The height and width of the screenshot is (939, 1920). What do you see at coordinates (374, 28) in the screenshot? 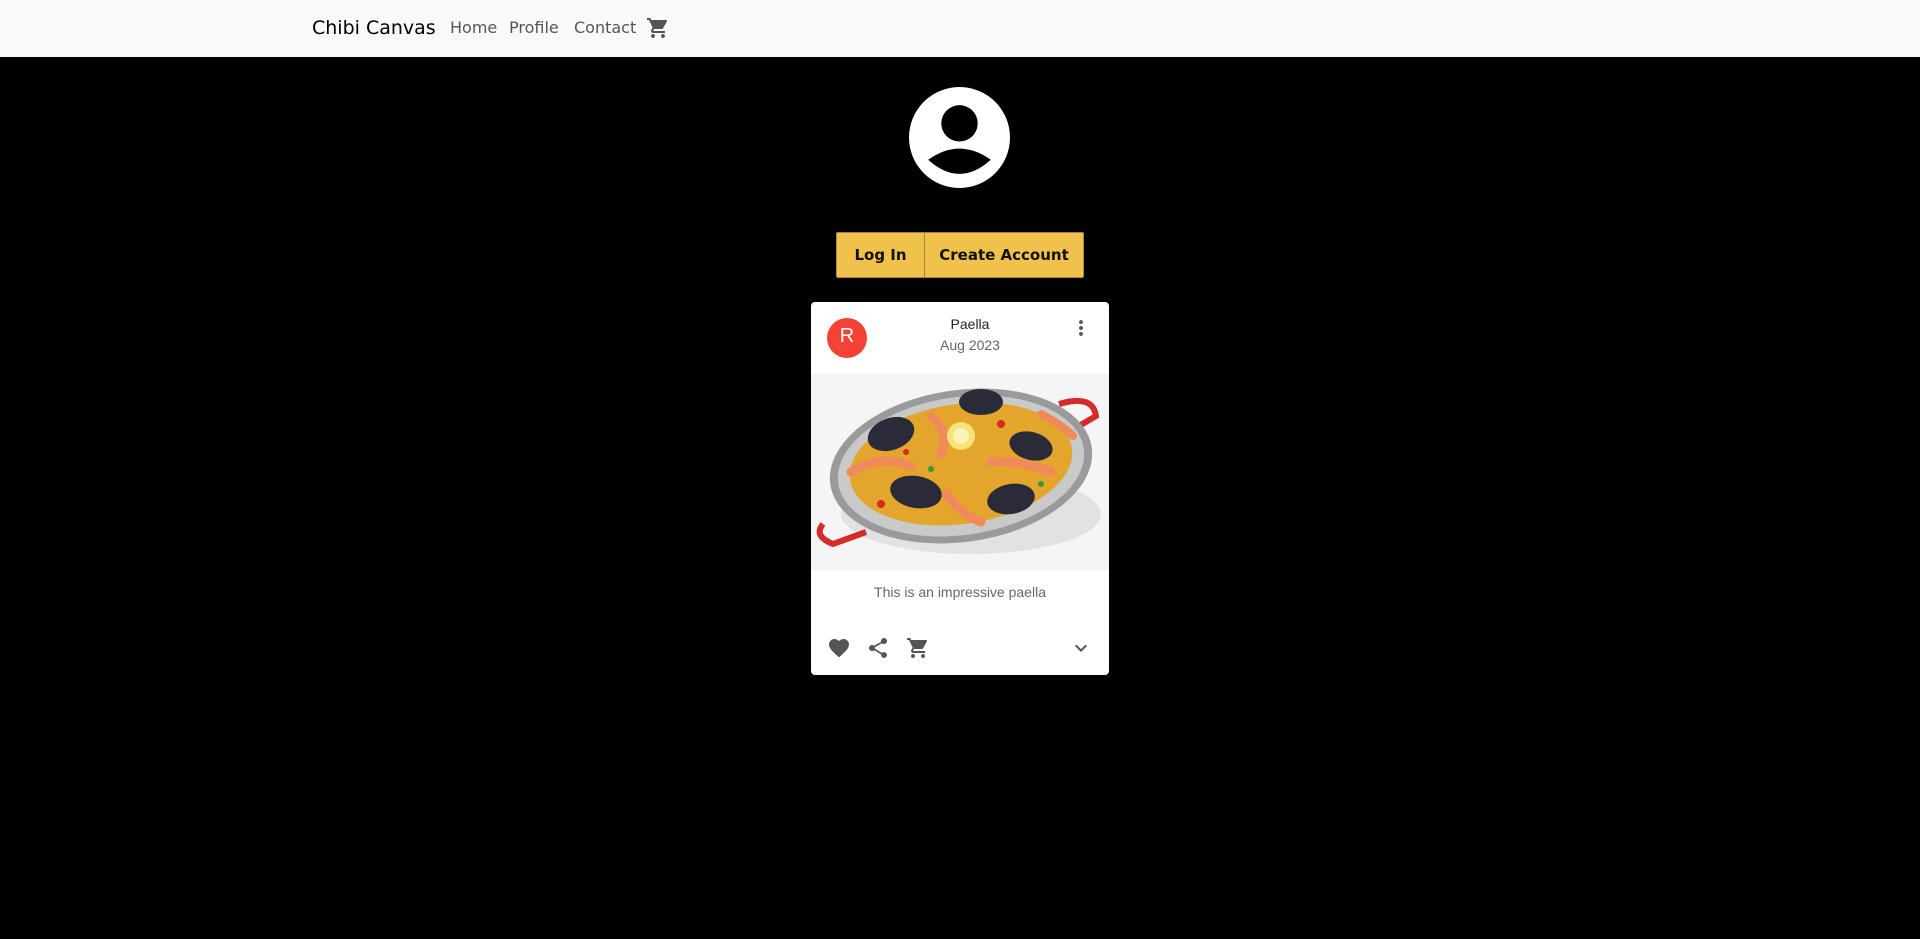
I see `brand-logo: Chibi Canvas` at bounding box center [374, 28].